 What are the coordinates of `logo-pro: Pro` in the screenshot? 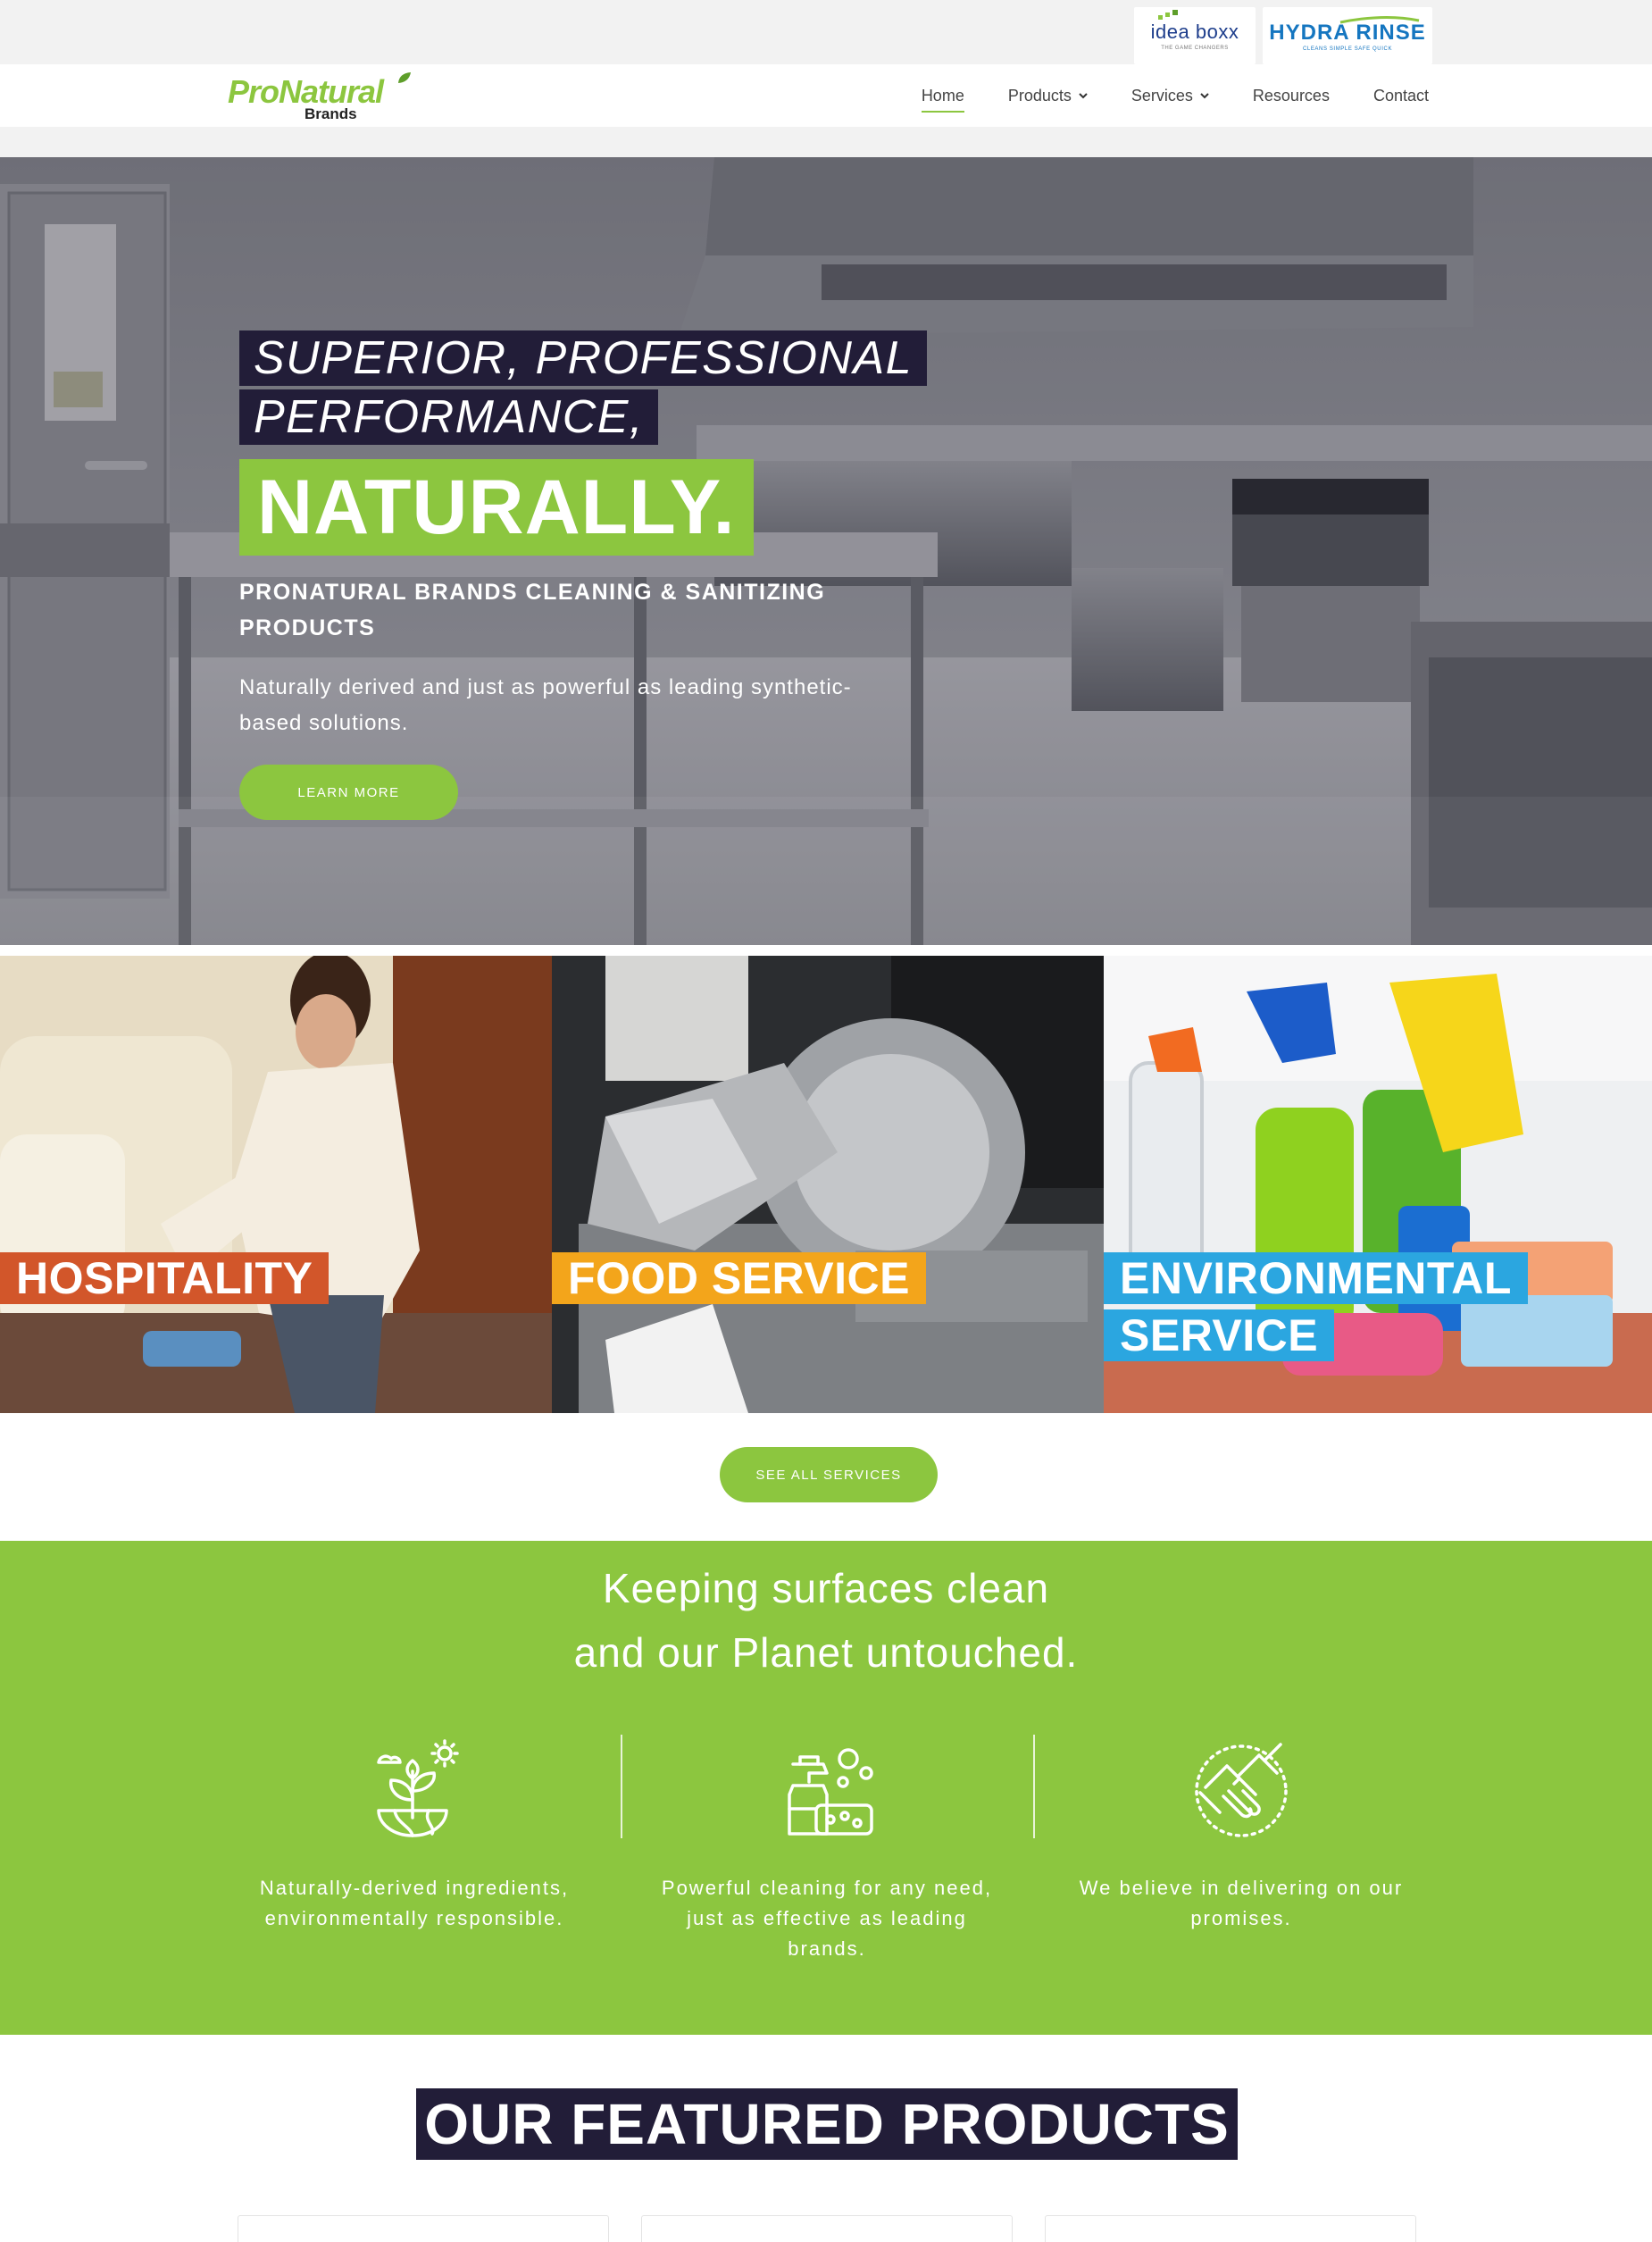 It's located at (254, 91).